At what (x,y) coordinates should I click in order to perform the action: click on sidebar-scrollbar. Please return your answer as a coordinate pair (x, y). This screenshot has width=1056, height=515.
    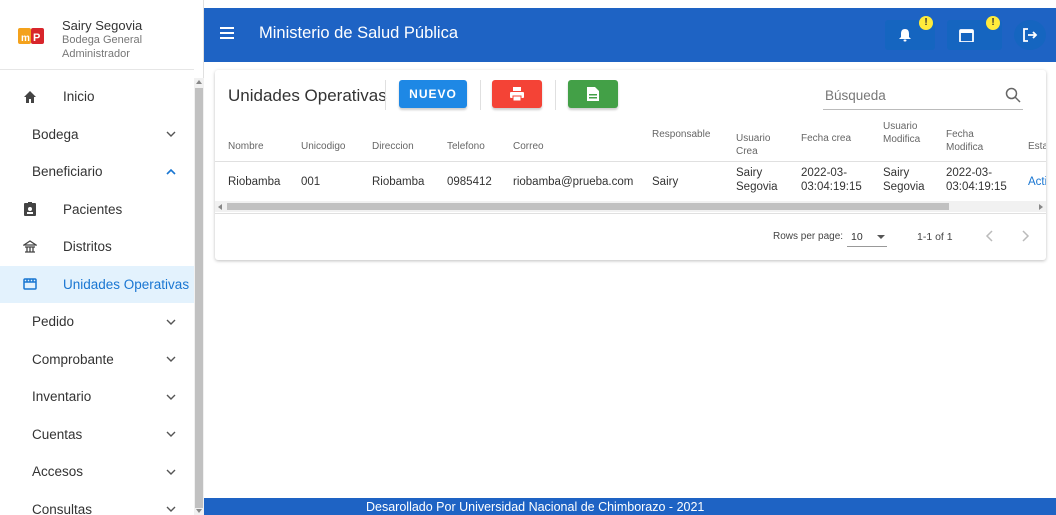
    Looking at the image, I should click on (199, 296).